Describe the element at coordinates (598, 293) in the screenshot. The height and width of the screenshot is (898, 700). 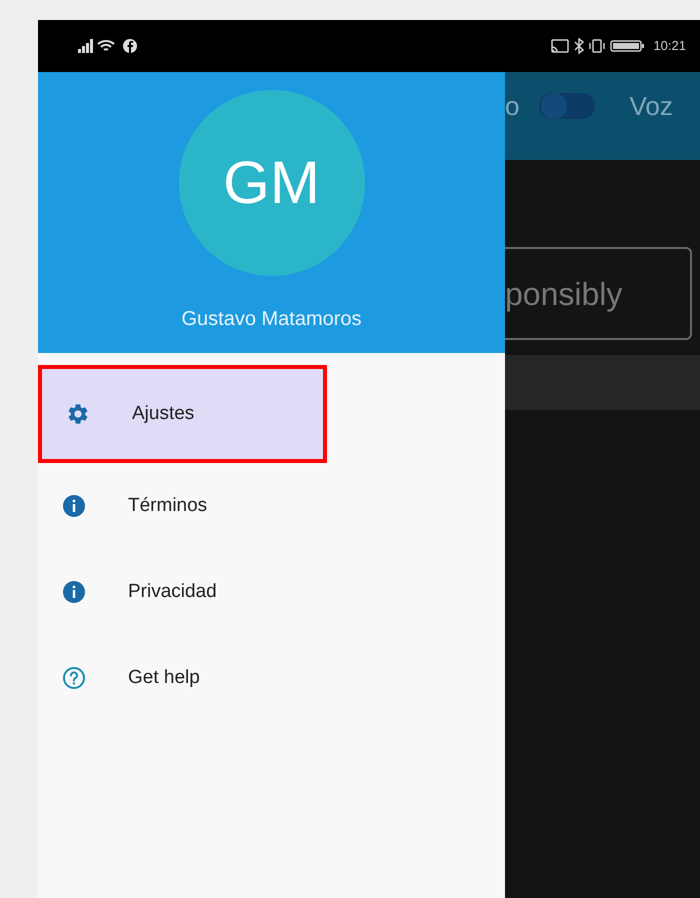
I see `outline-button: ponsibly` at that location.